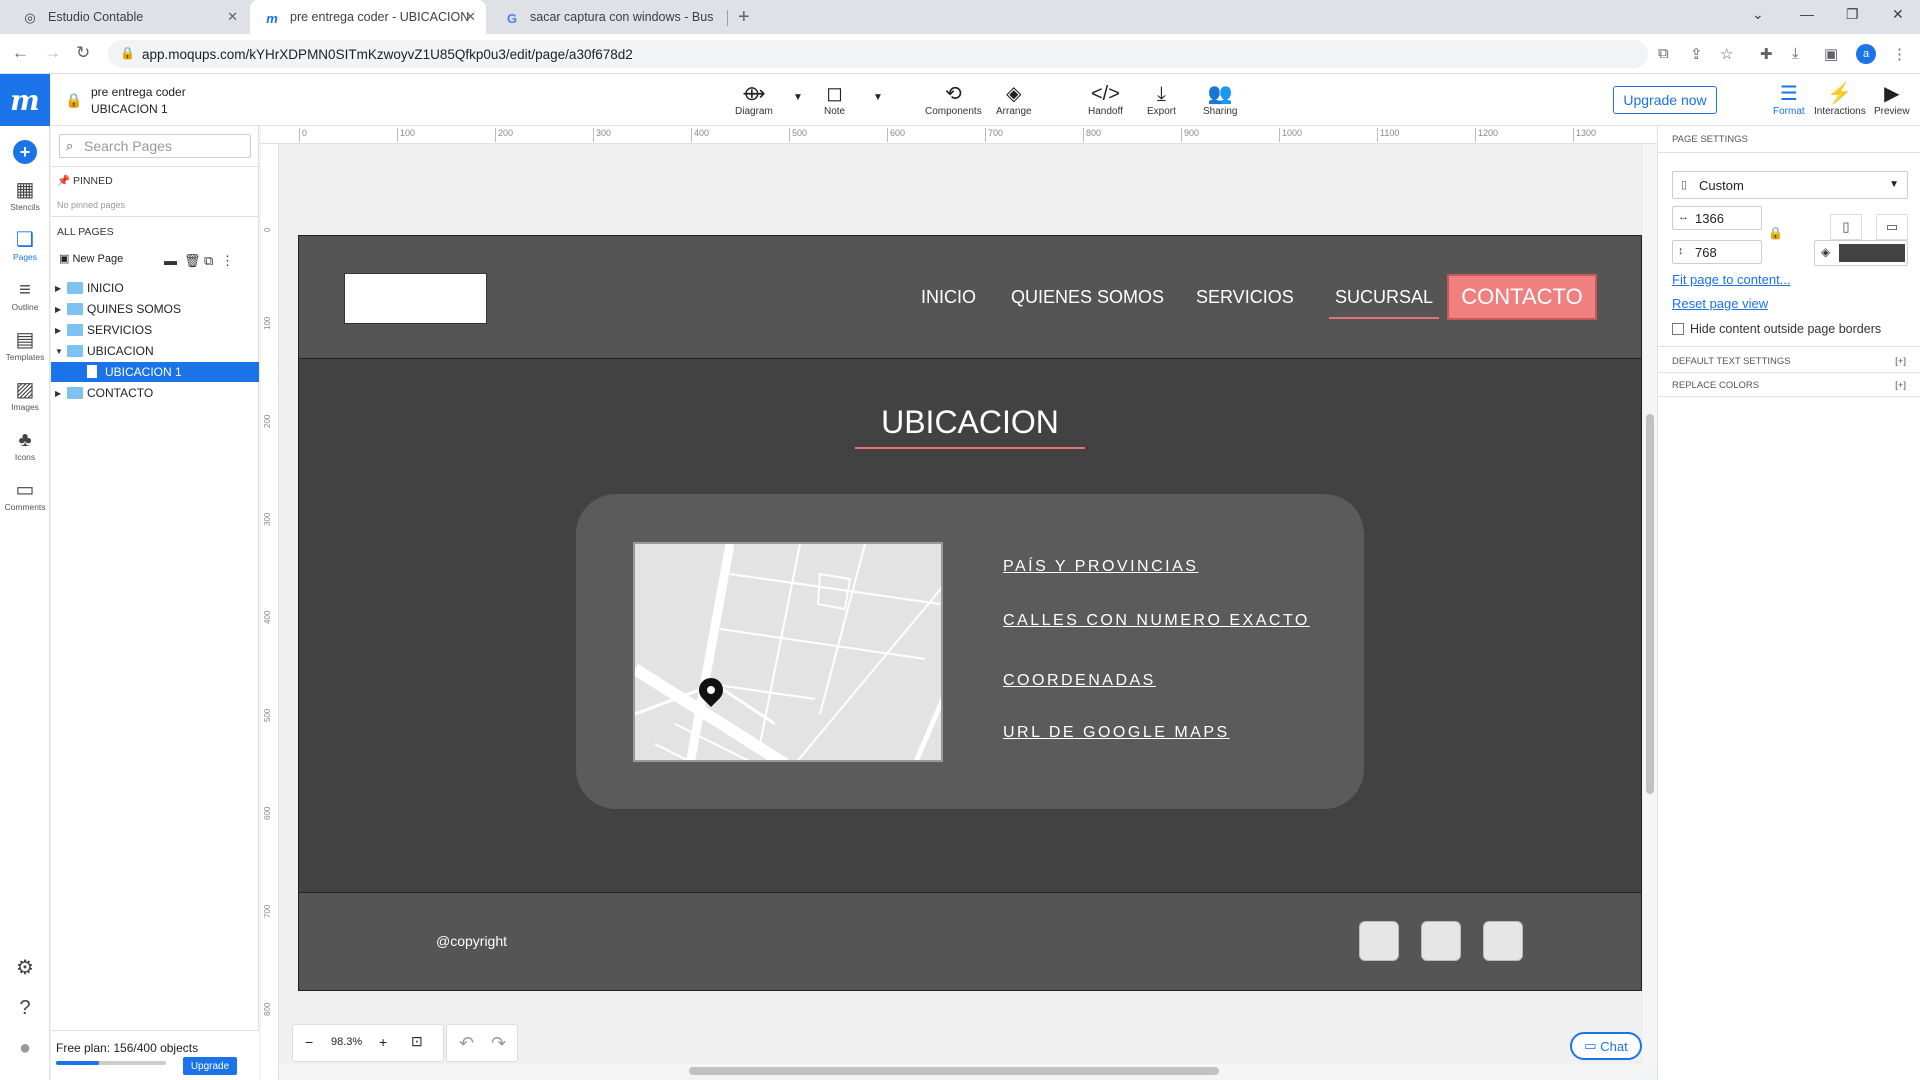  I want to click on download-icon: ⤓, so click(1795, 53).